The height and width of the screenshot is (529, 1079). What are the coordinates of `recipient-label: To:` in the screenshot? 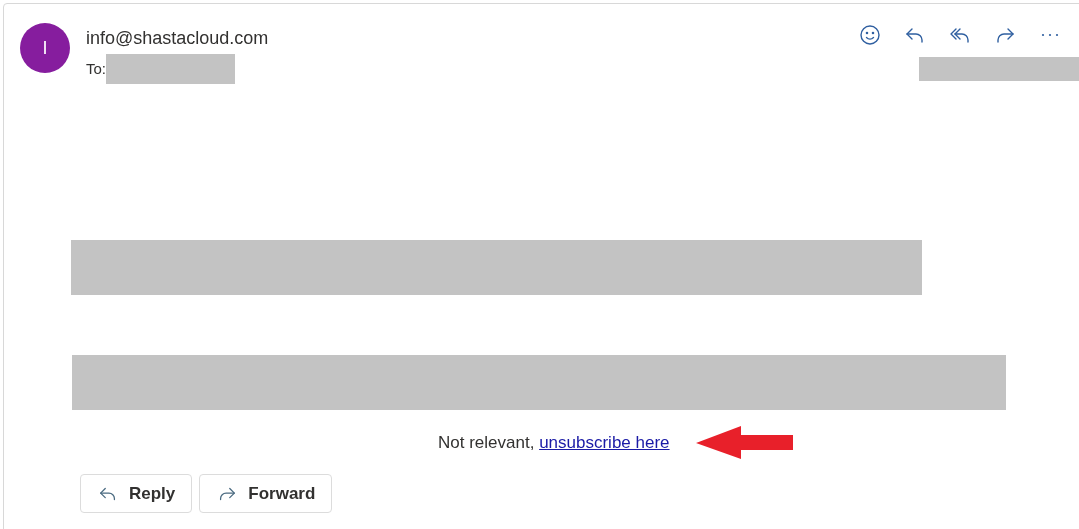 It's located at (96, 68).